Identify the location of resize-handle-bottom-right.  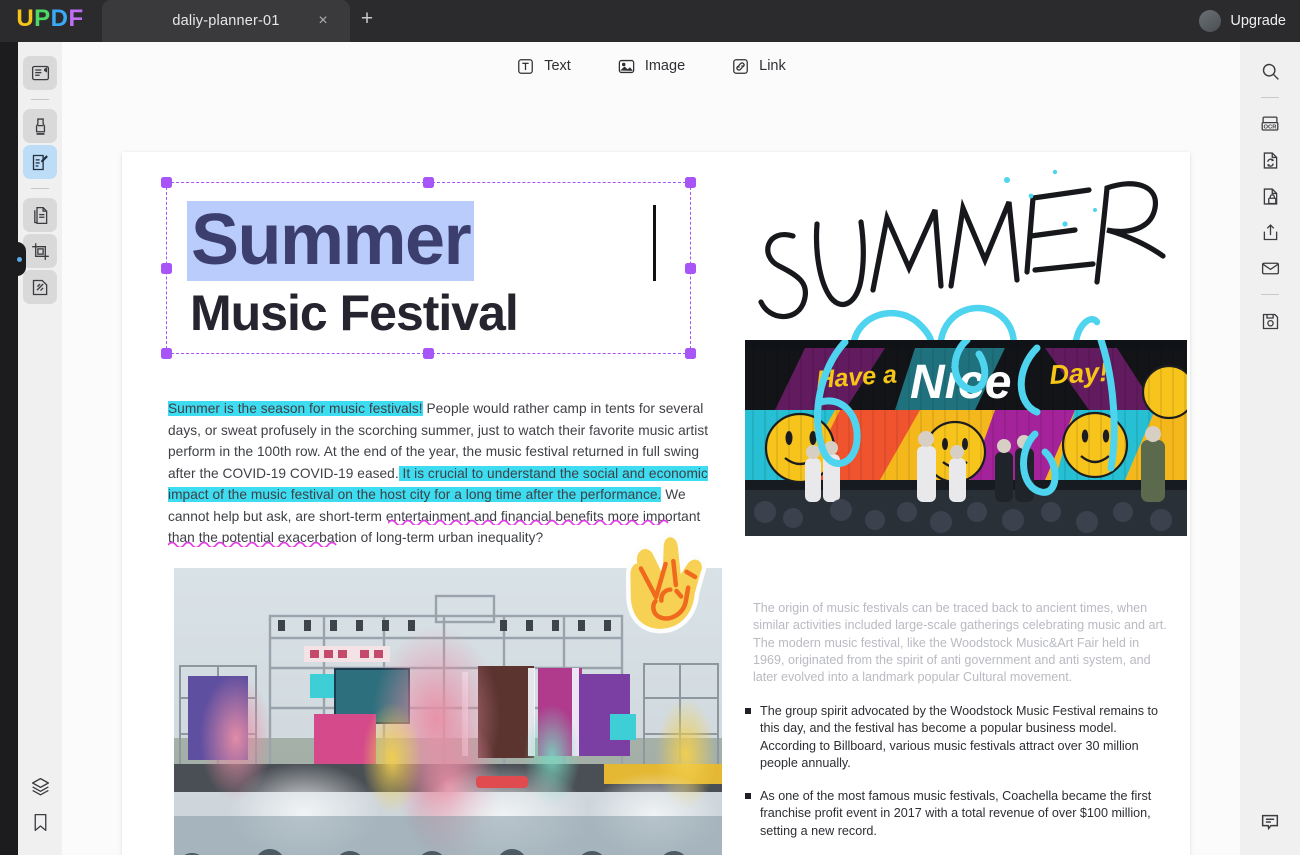
(690, 353).